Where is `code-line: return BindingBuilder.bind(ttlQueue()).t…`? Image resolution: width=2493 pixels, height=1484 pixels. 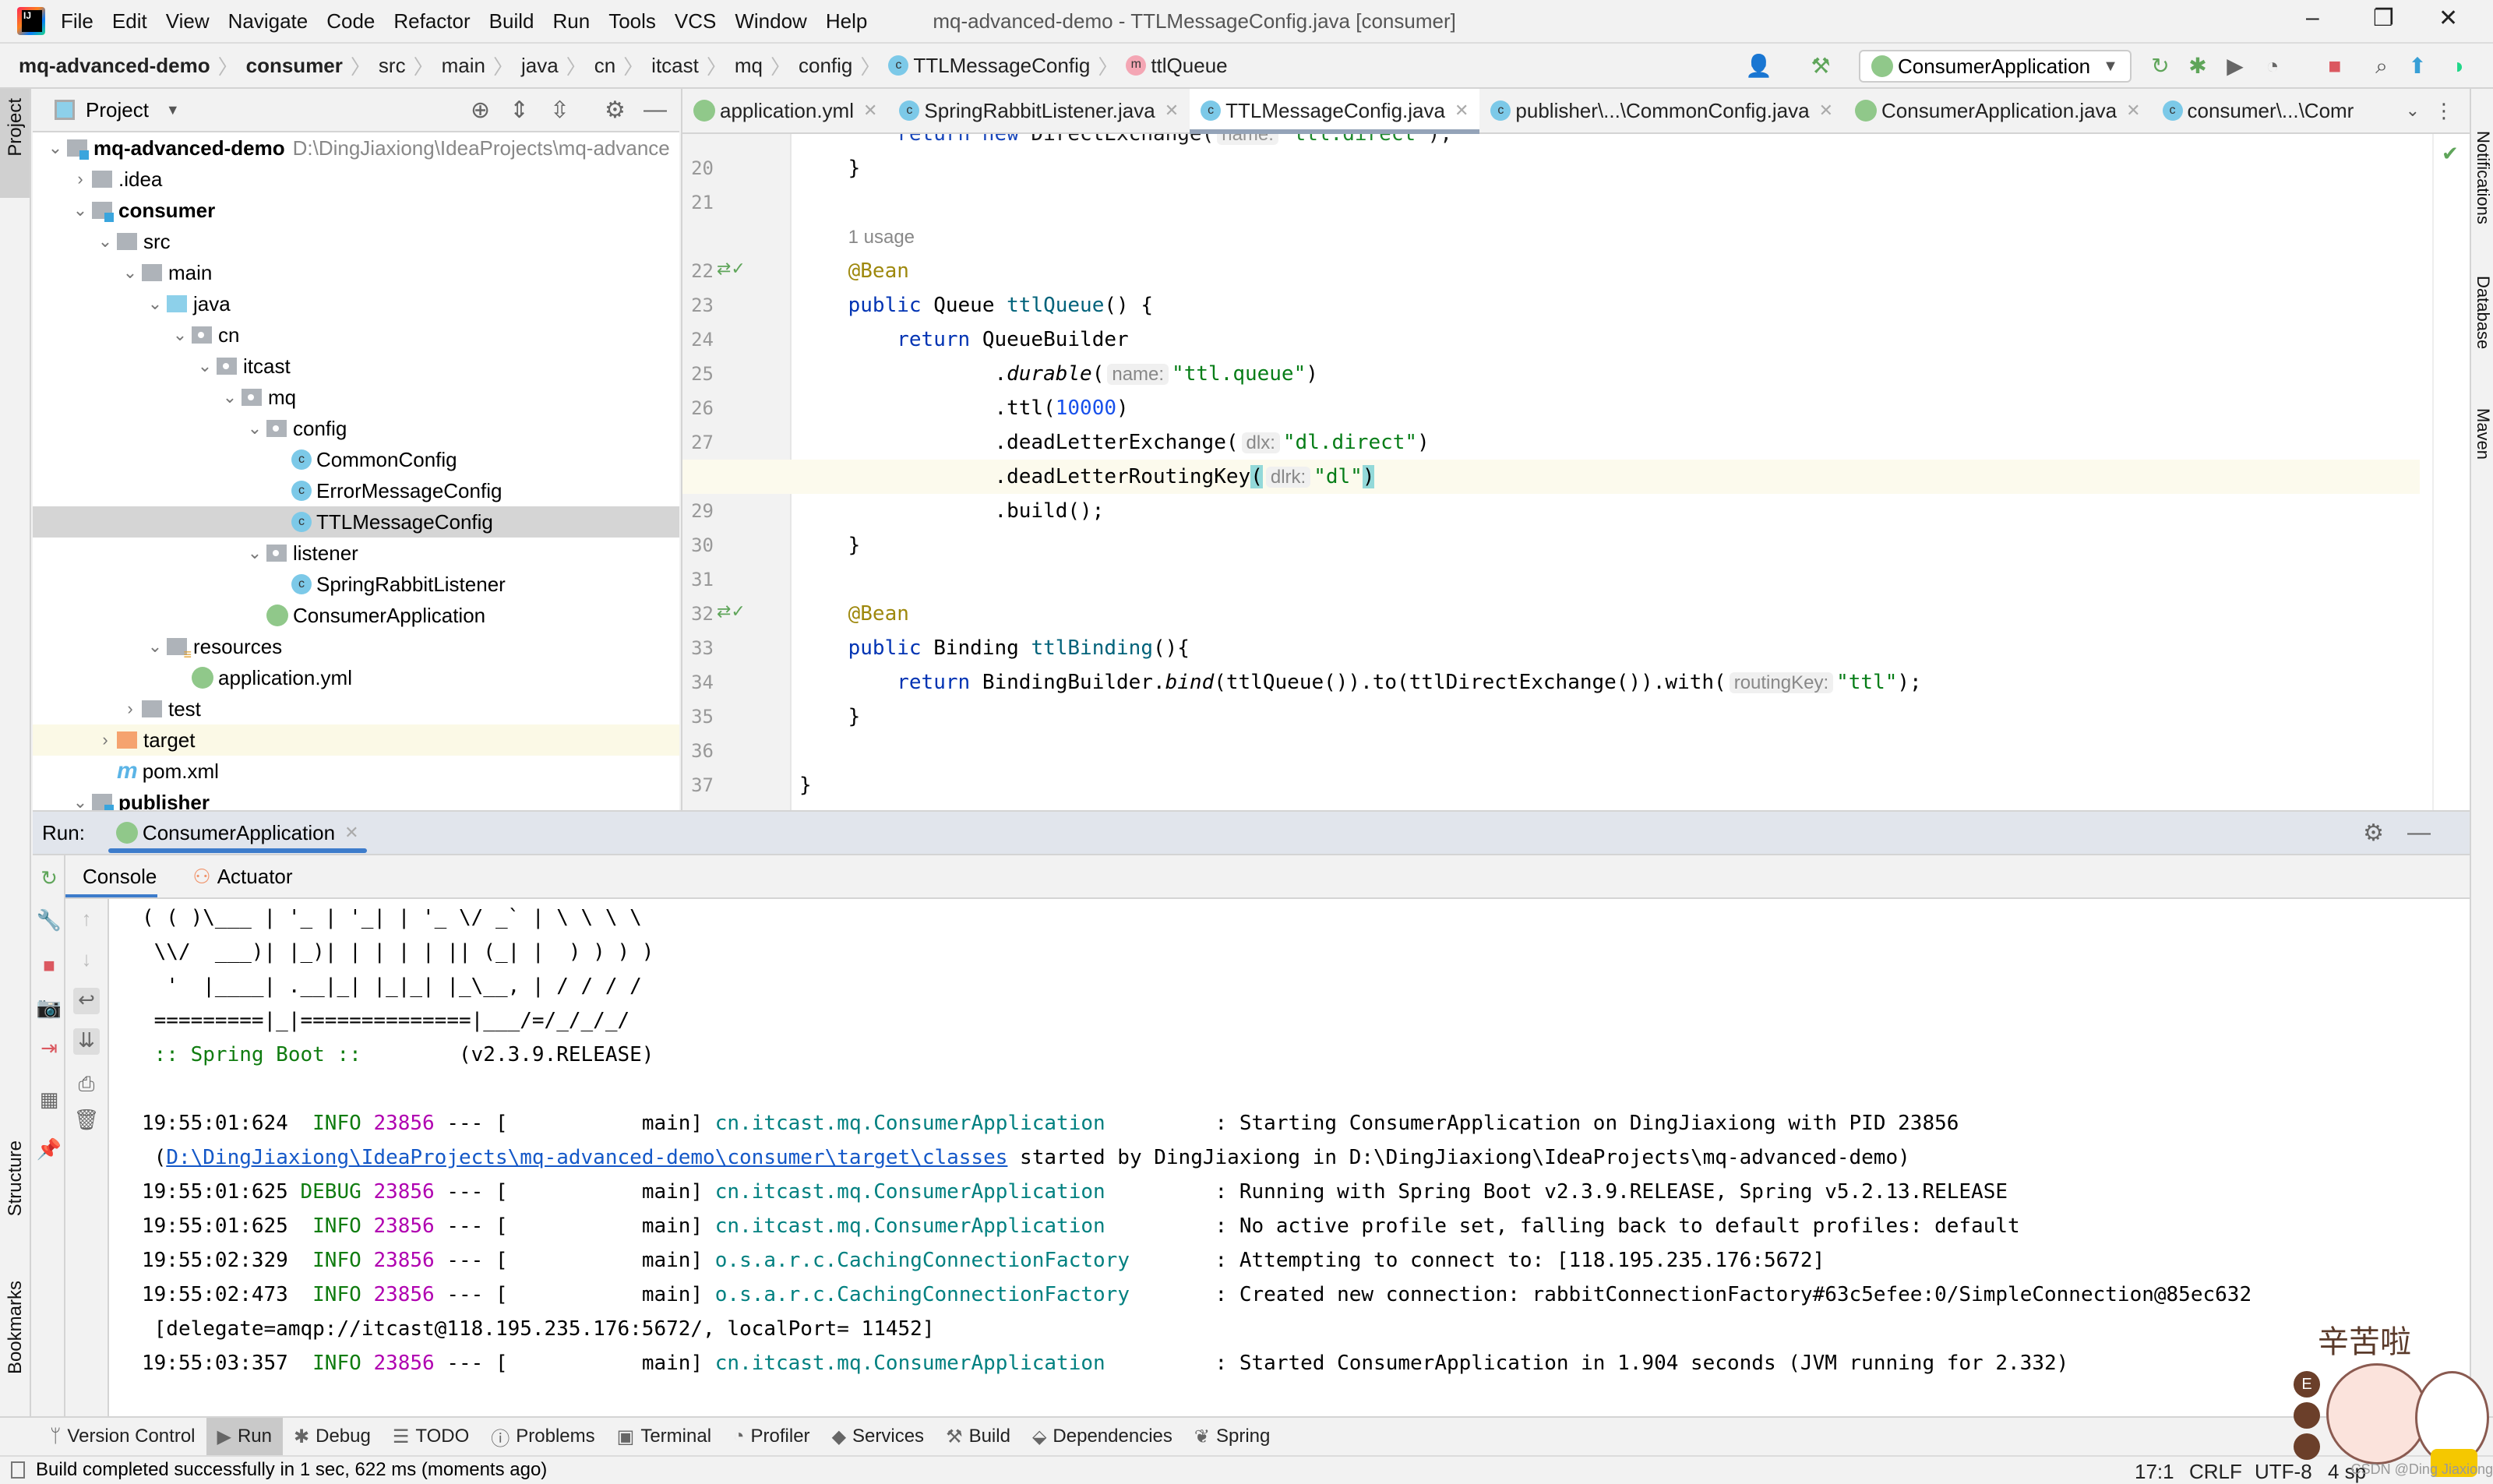
code-line: return BindingBuilder.bind(ttlQueue()).t… is located at coordinates (1551, 682).